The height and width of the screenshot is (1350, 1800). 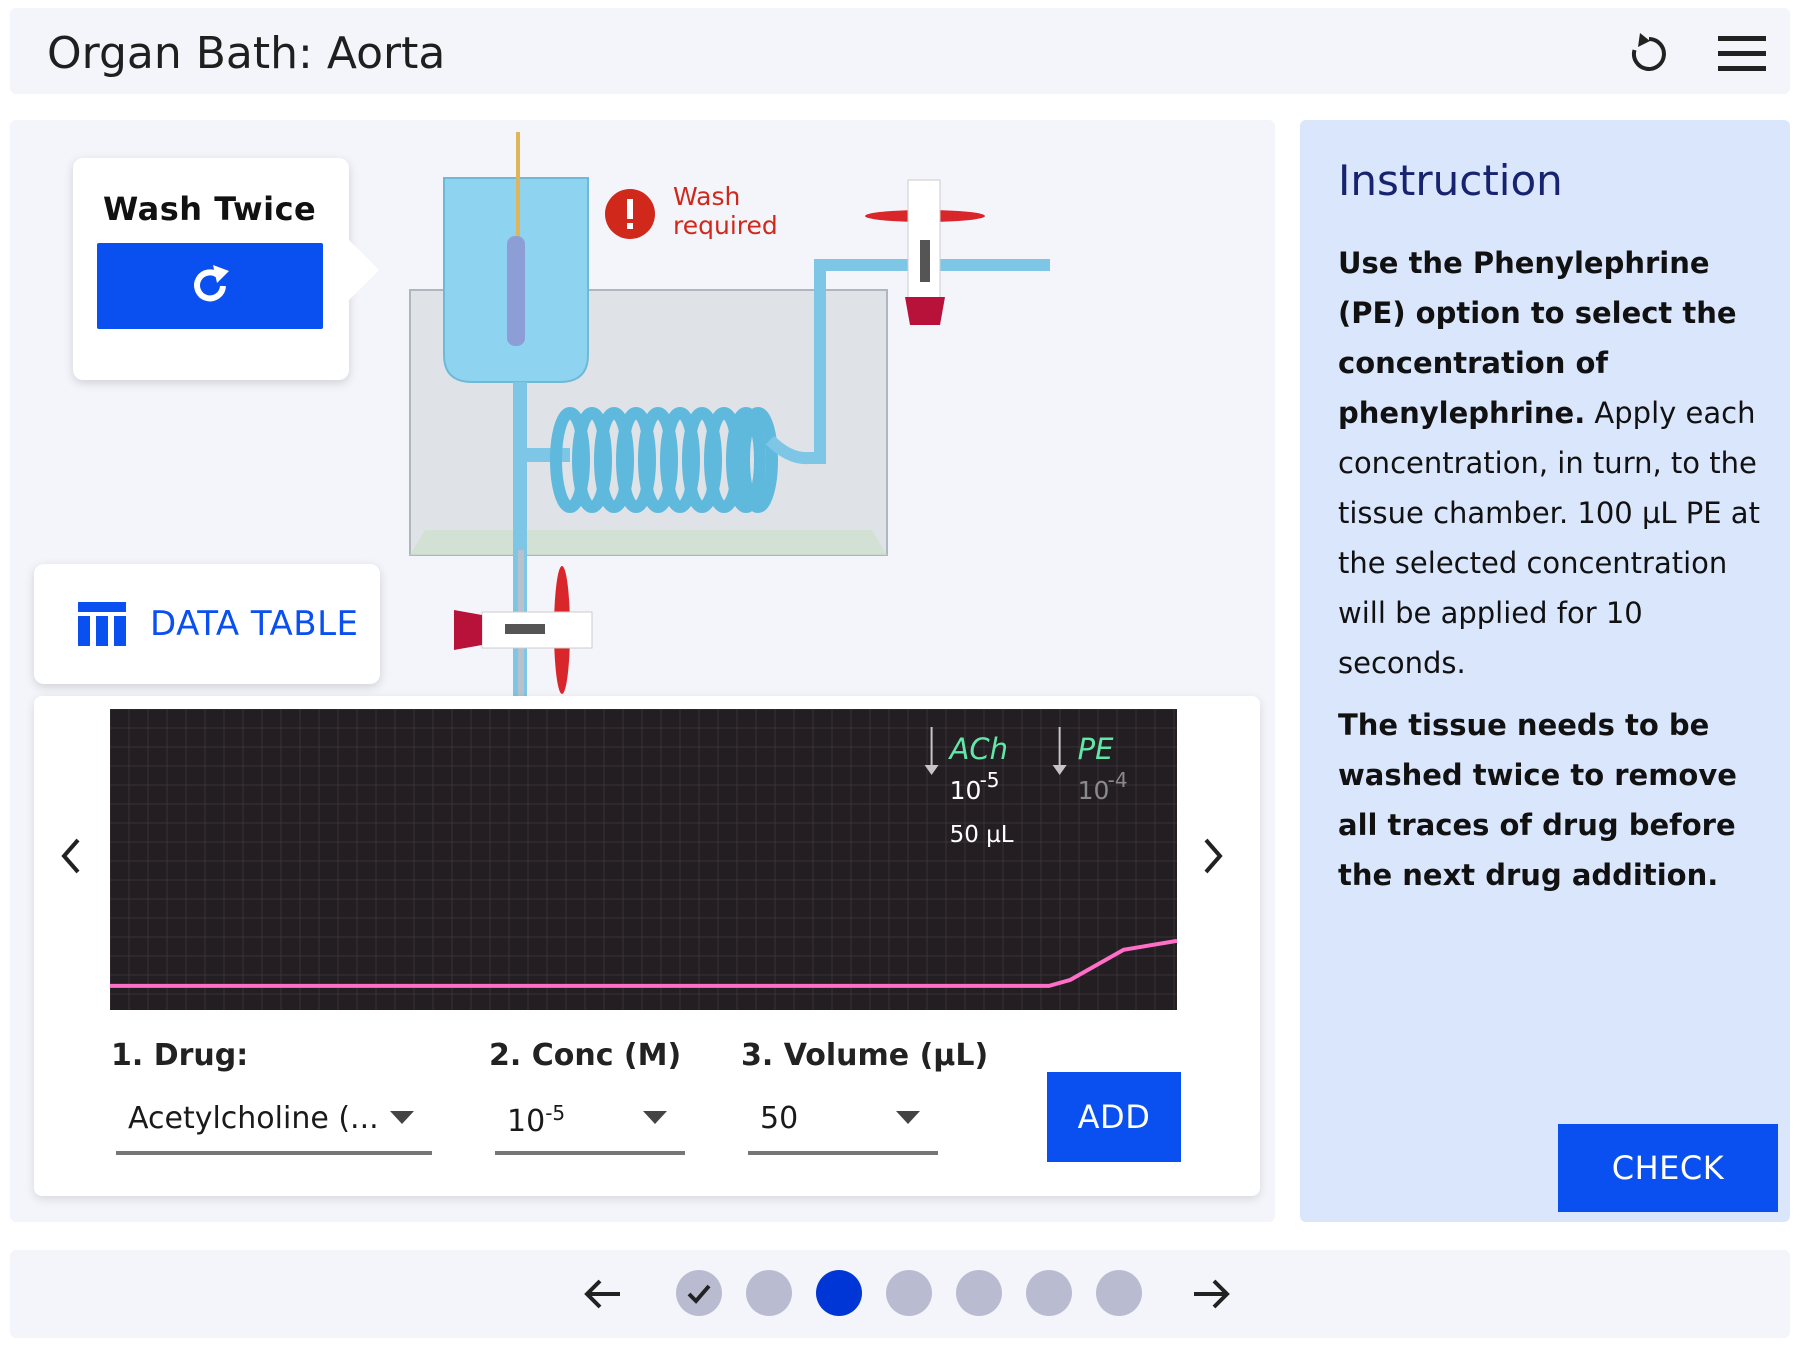 I want to click on volume-value: 50, so click(x=779, y=1118).